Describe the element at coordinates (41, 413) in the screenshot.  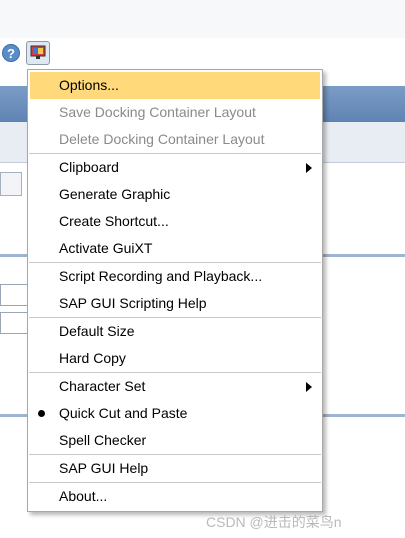
I see `checked-bullet-icon` at that location.